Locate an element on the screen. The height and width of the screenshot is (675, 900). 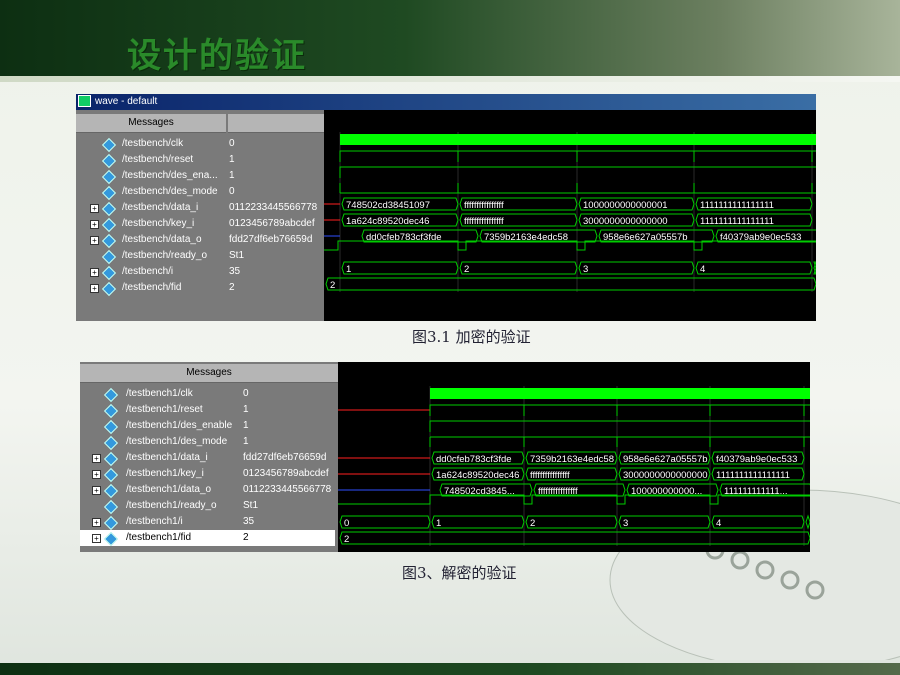
signal-value: 0123456789abcdef is located at coordinates (272, 223).